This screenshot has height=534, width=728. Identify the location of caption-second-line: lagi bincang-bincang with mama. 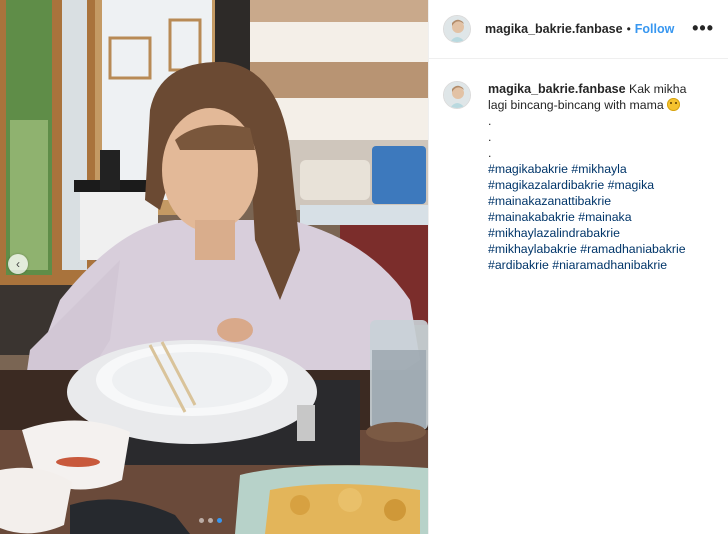
(603, 105).